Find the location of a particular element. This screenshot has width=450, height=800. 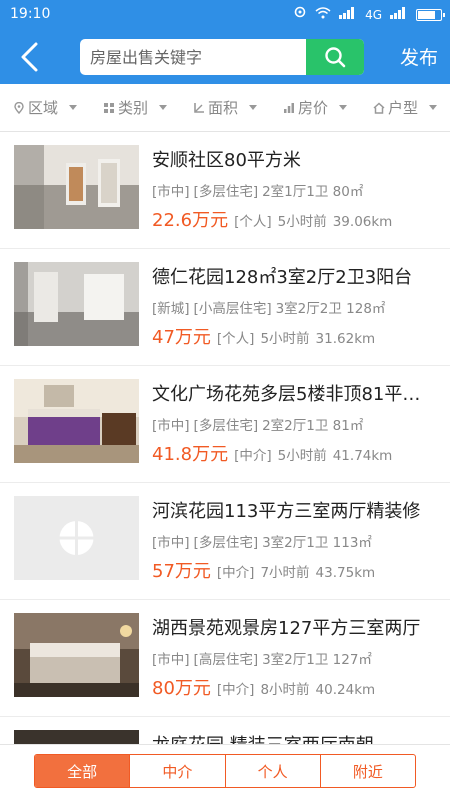

filter-price: 房价 is located at coordinates (315, 107).